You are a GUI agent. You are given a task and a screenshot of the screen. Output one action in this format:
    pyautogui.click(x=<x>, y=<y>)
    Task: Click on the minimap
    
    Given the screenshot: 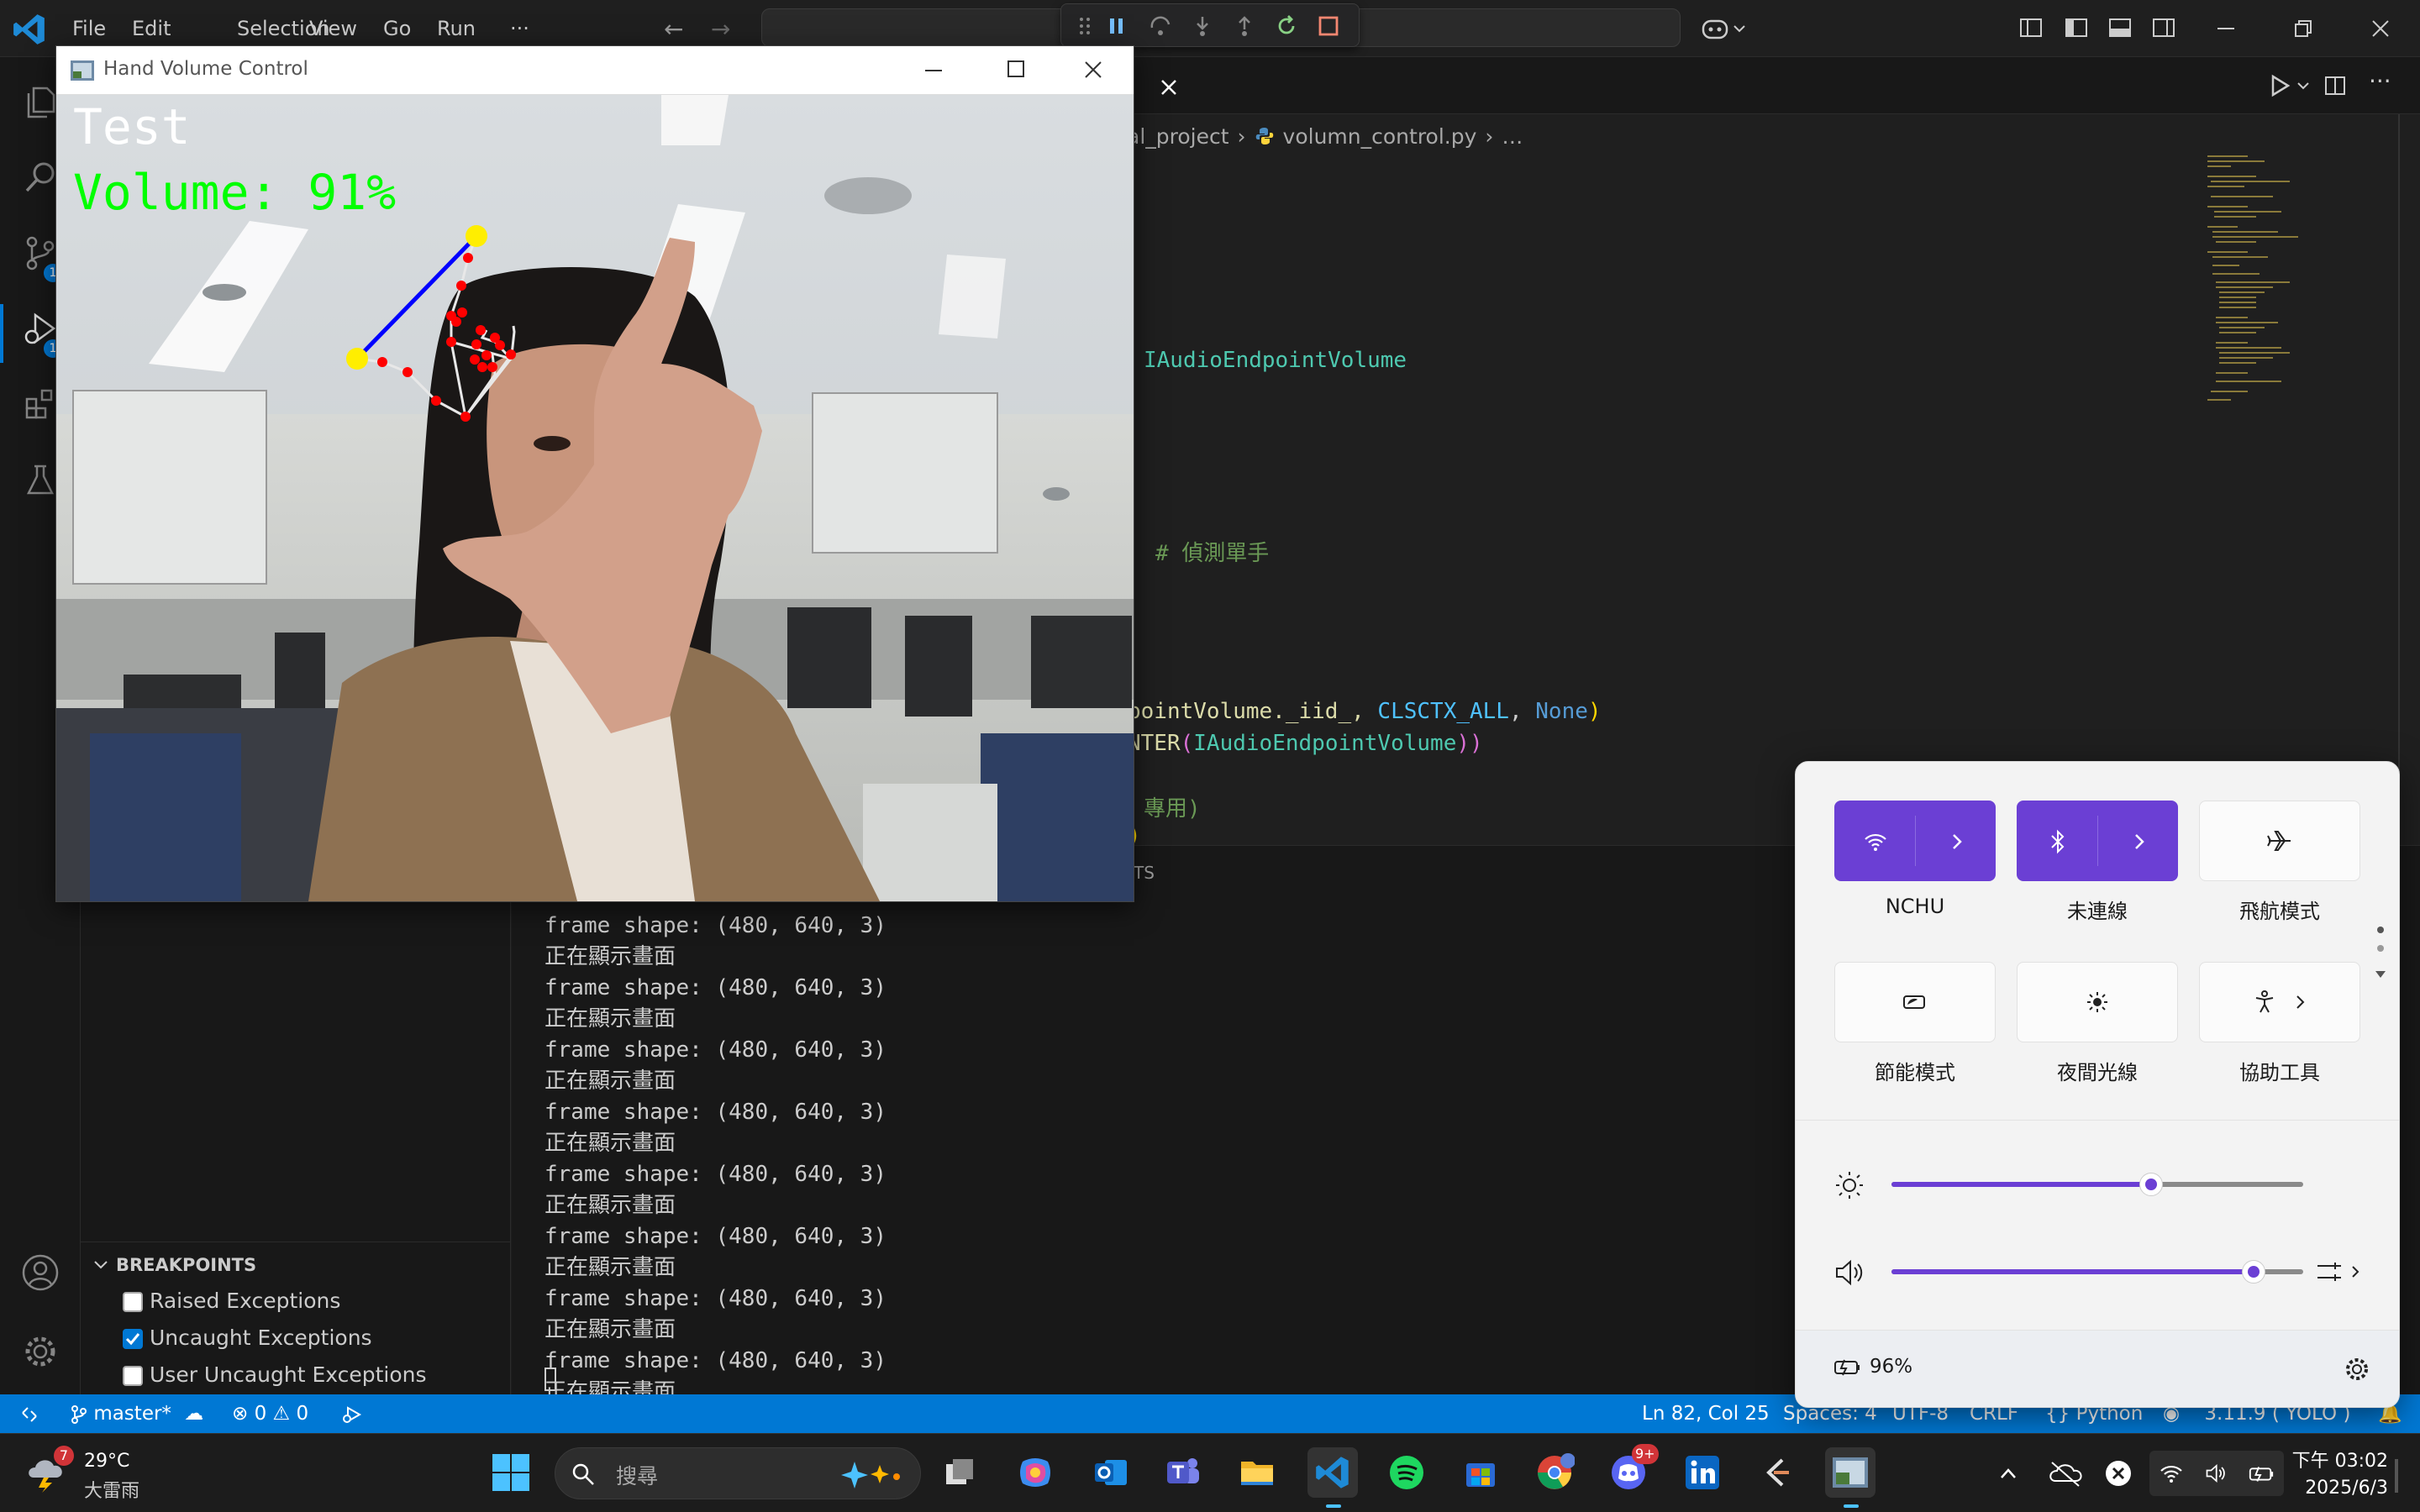 What is the action you would take?
    pyautogui.click(x=2252, y=299)
    